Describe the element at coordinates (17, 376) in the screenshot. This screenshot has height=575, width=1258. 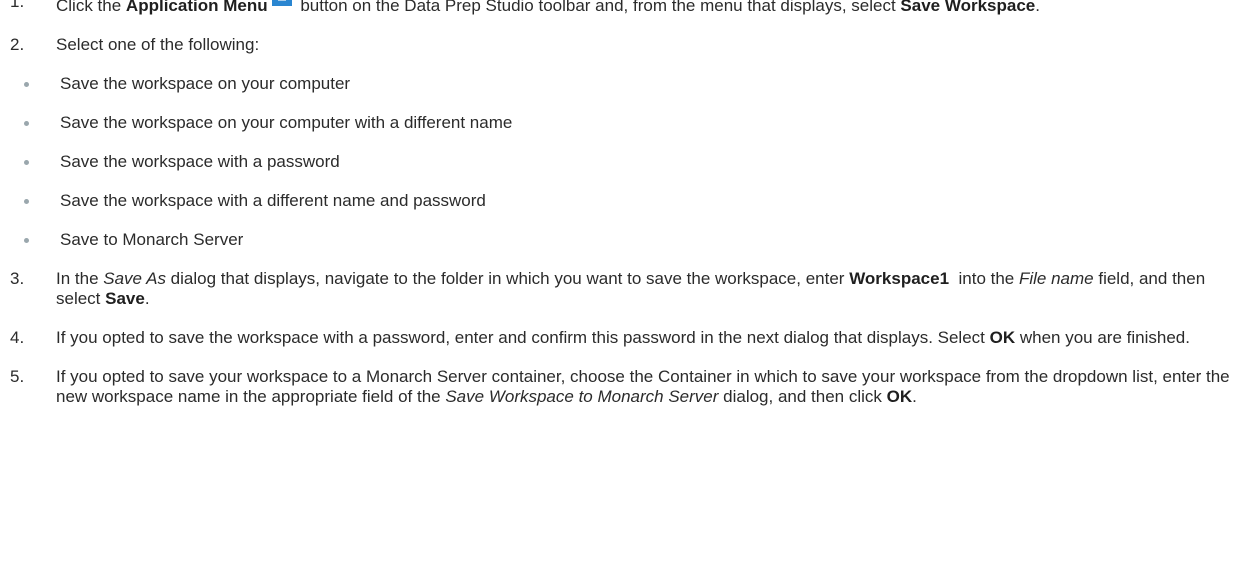
I see `step-number: 5.` at that location.